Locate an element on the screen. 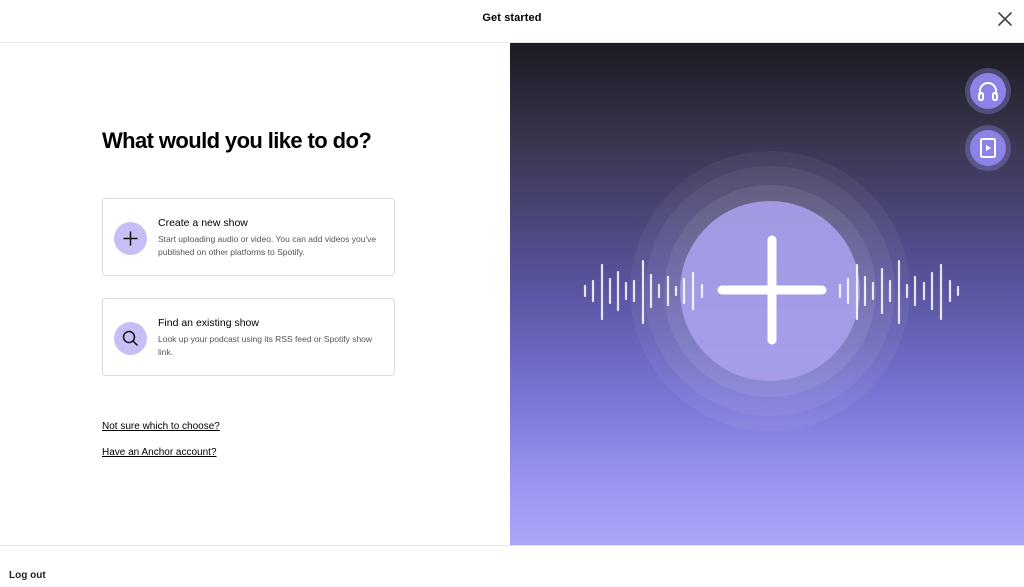 The height and width of the screenshot is (587, 1024). top-bar: Get started is located at coordinates (512, 21).